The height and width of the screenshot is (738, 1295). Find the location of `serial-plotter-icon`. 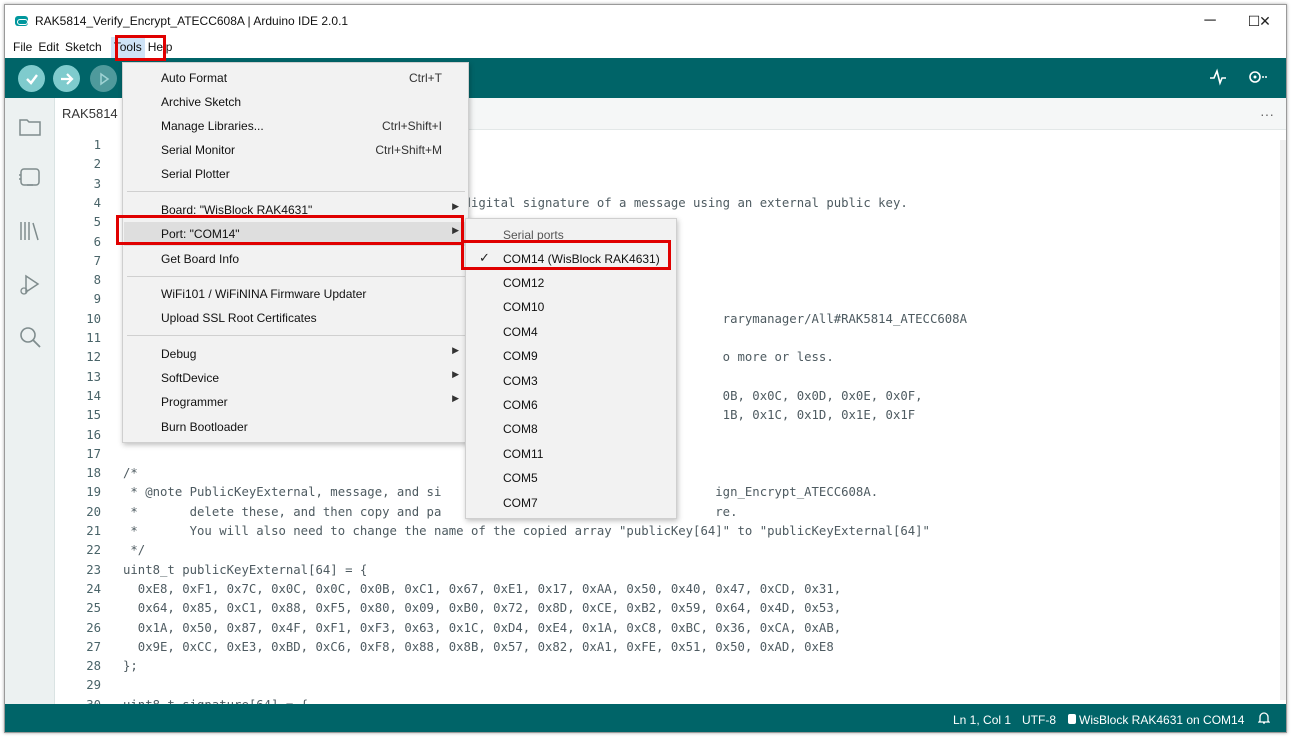

serial-plotter-icon is located at coordinates (1218, 79).